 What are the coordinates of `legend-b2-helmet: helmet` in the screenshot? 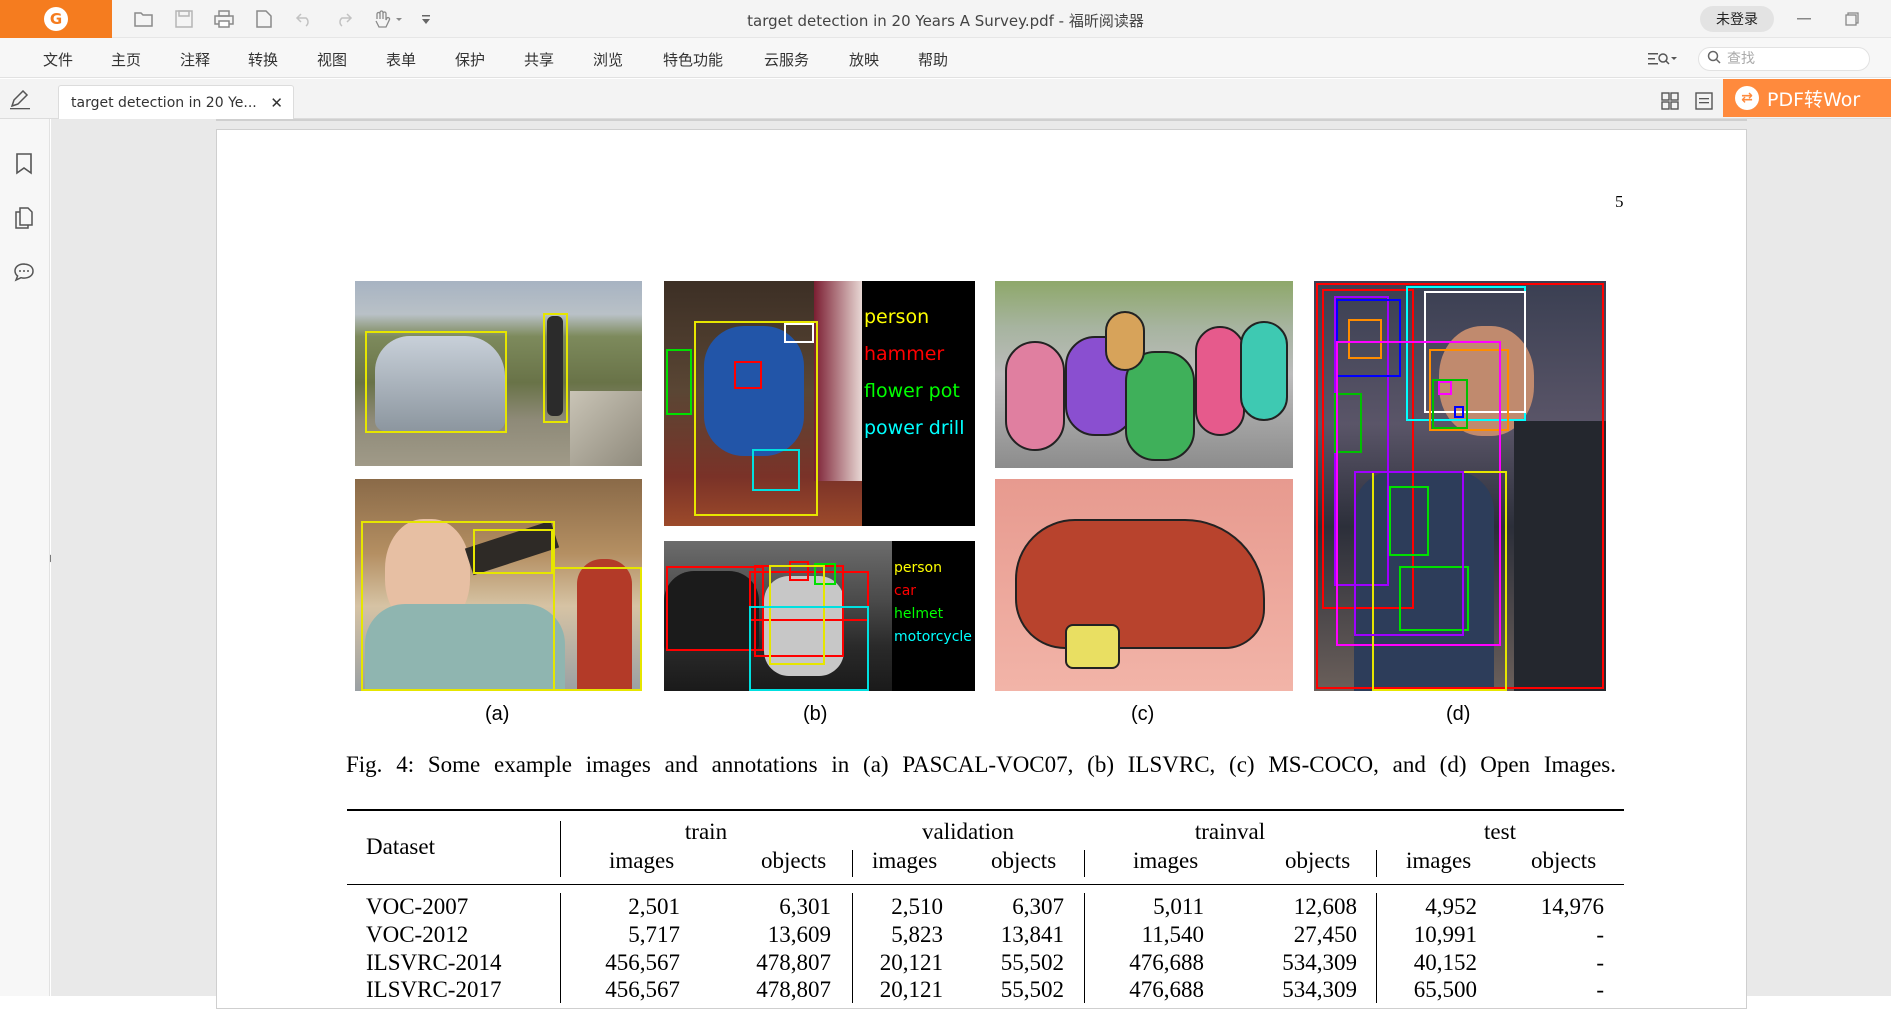 It's located at (919, 614).